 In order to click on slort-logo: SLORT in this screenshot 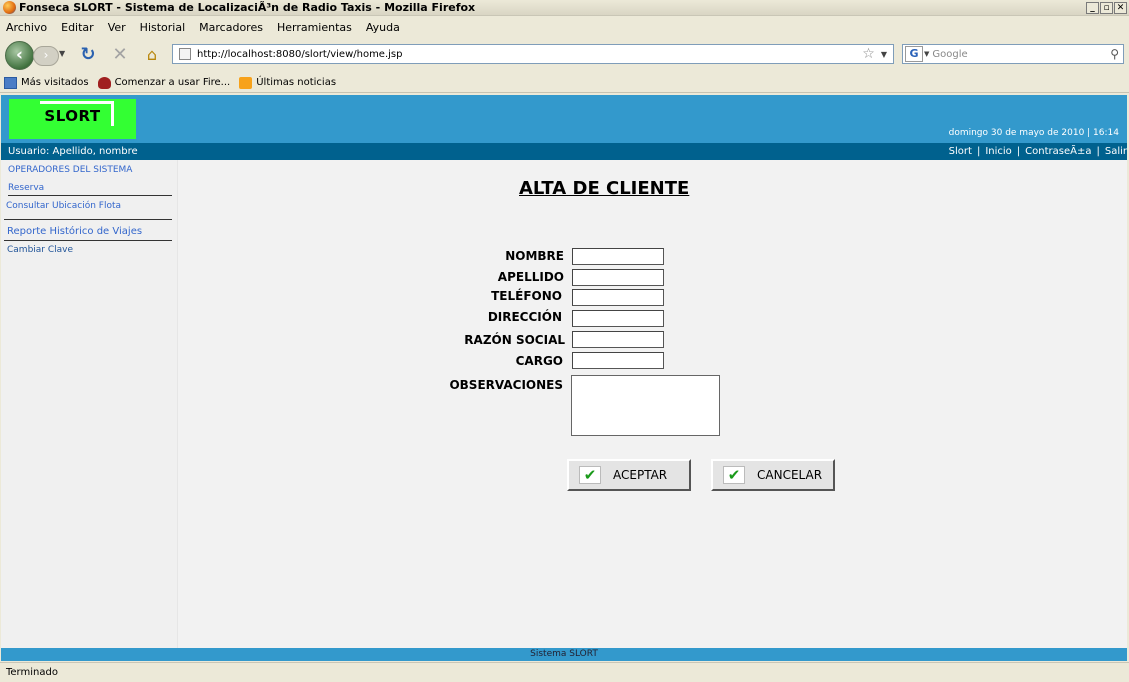, I will do `click(72, 119)`.